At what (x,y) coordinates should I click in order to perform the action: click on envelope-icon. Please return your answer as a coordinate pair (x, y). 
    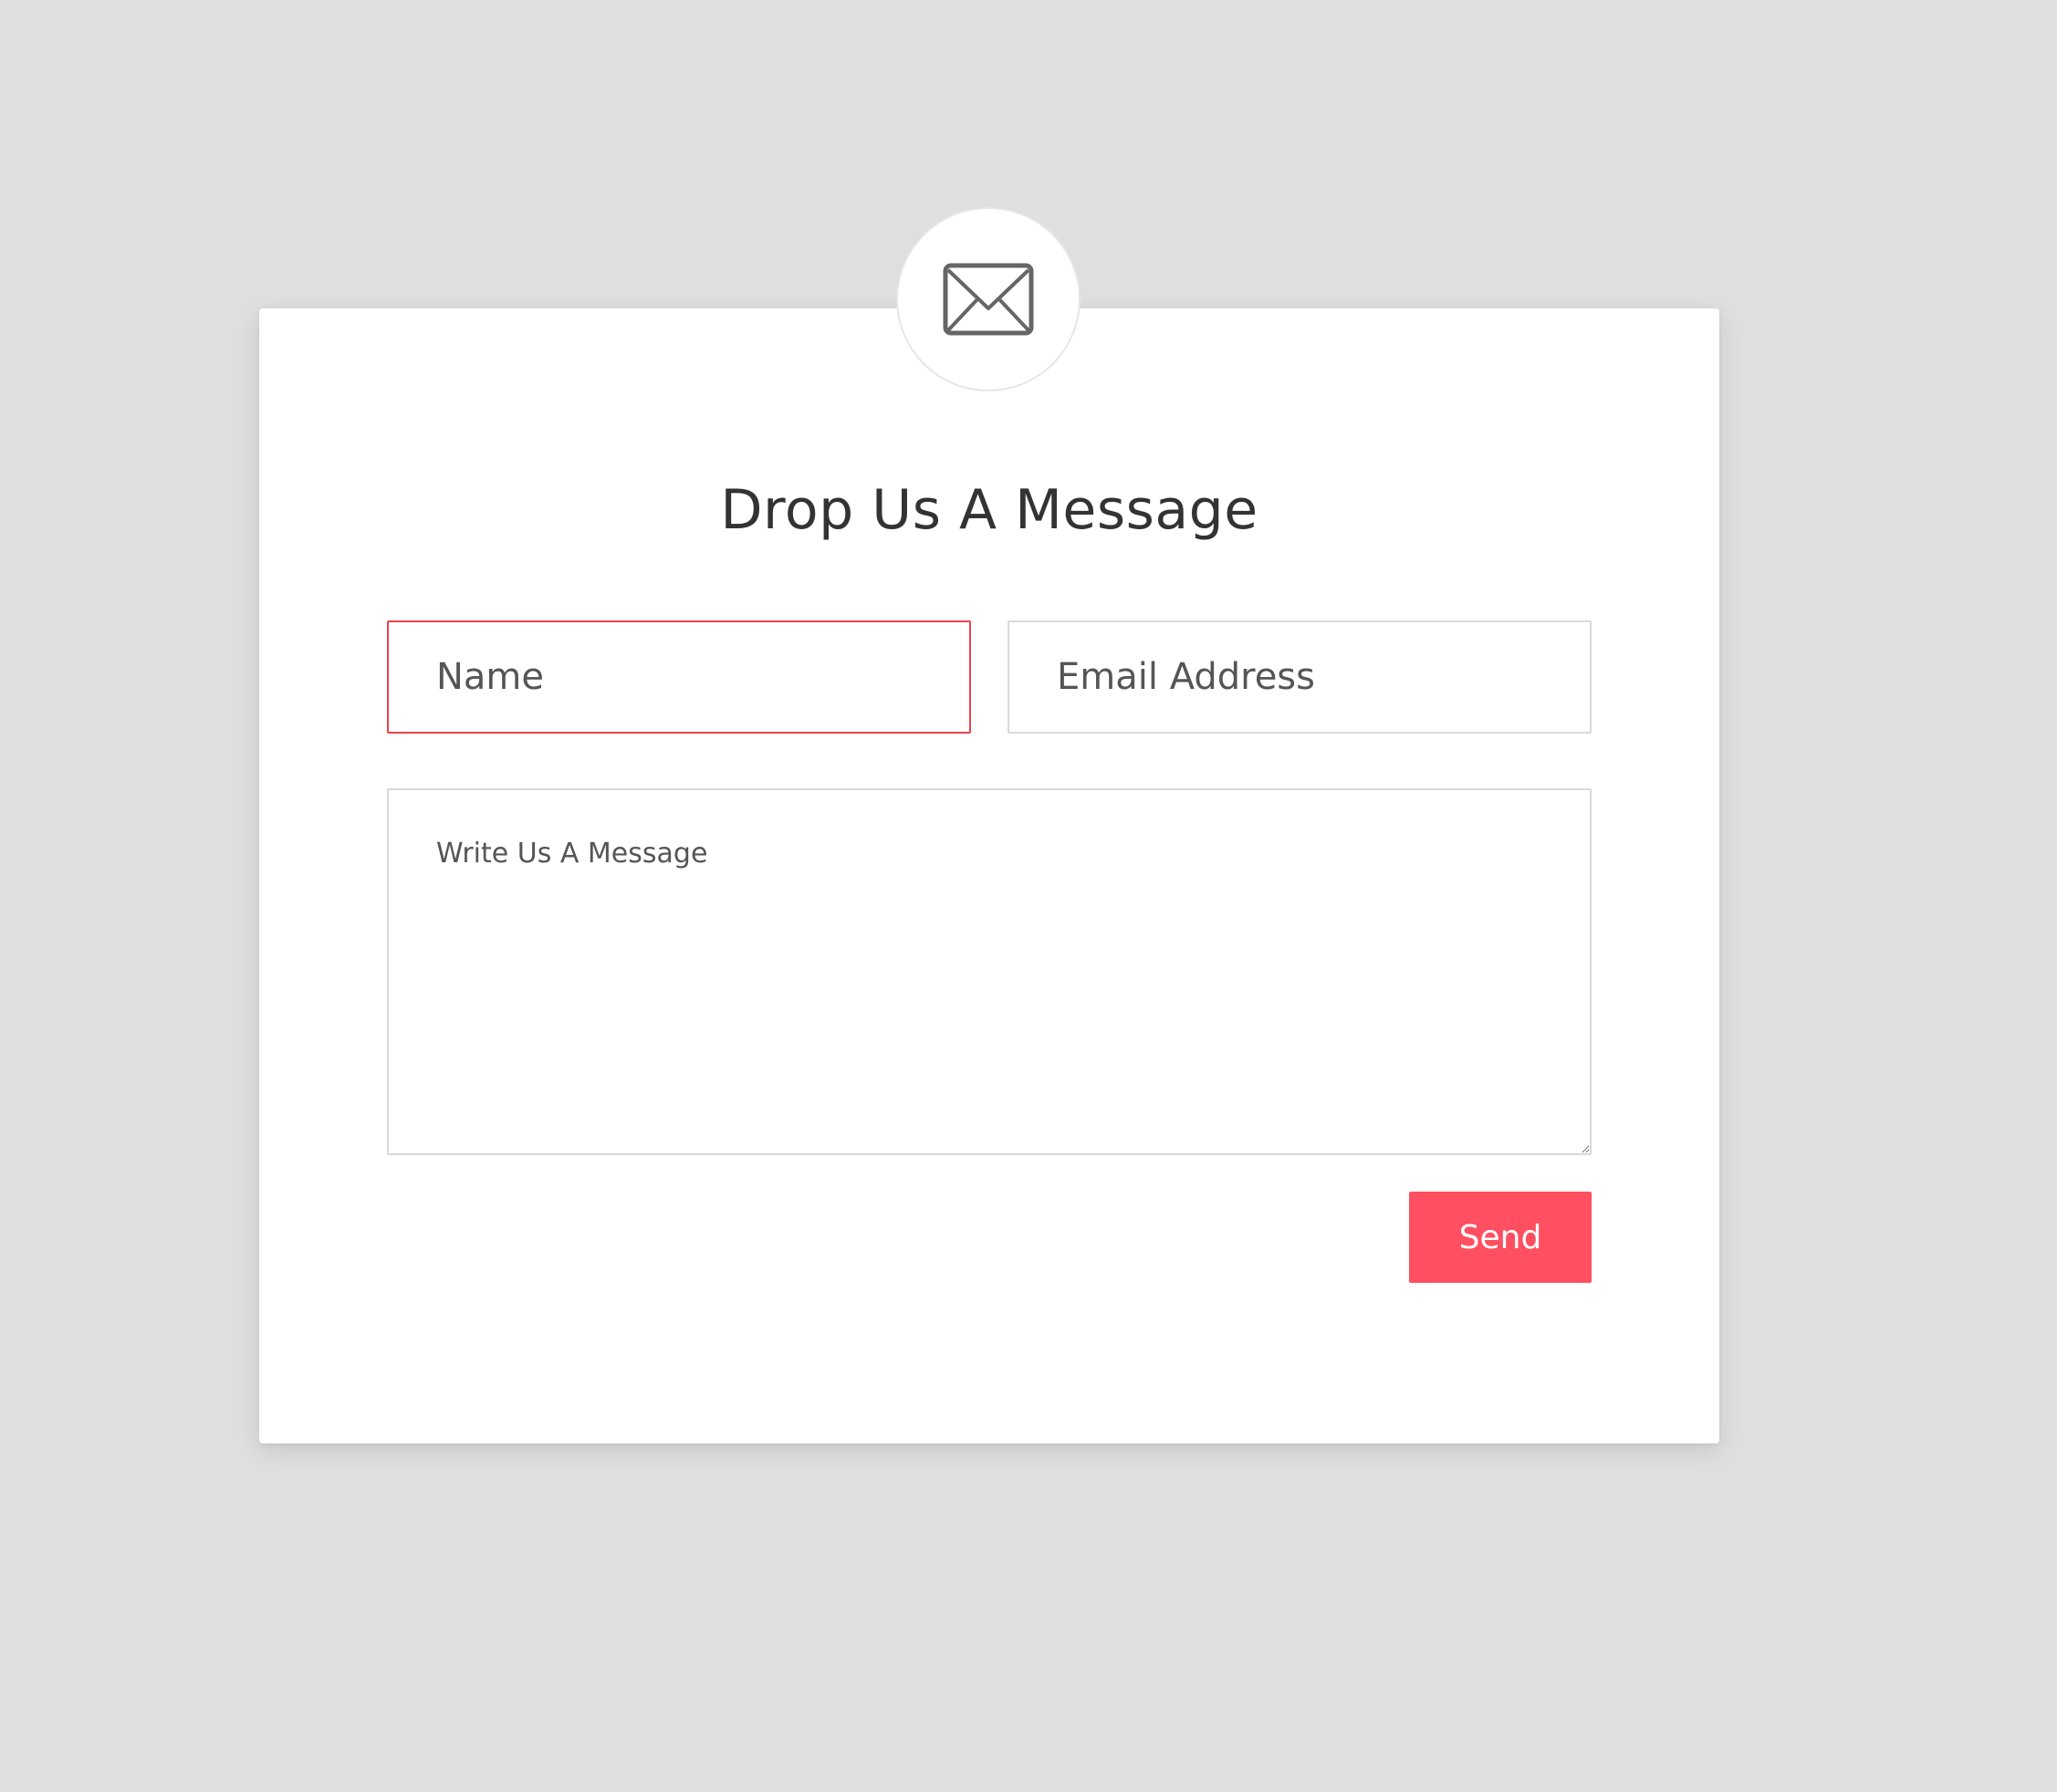
    Looking at the image, I should click on (989, 299).